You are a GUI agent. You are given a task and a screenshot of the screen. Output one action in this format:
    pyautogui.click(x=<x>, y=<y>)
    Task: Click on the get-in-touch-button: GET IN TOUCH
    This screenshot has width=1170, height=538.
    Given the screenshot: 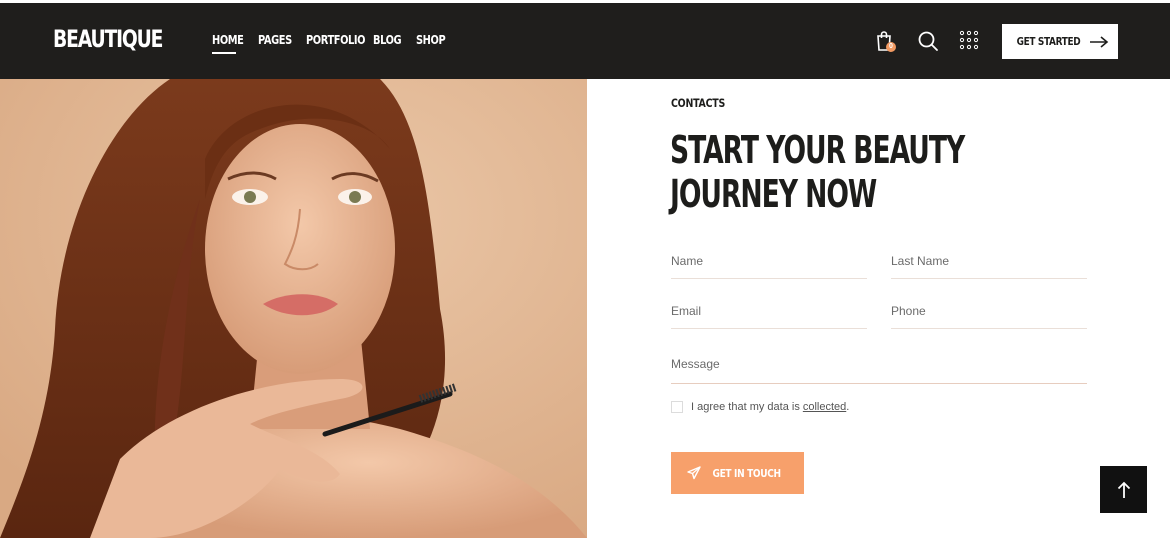 What is the action you would take?
    pyautogui.click(x=737, y=473)
    